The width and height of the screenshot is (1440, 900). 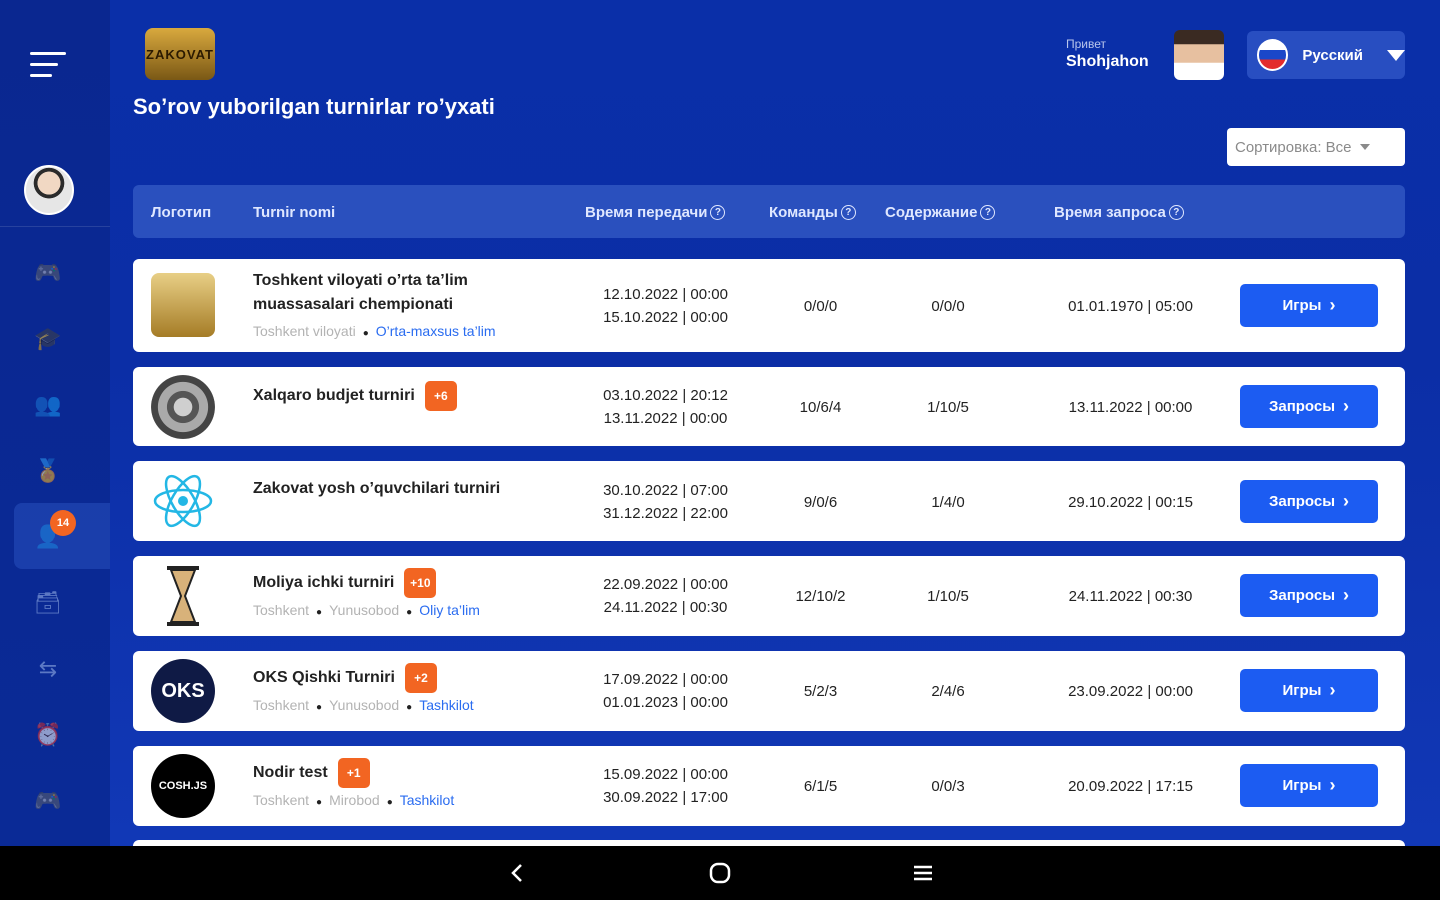 I want to click on content-count: 0/0/3, so click(x=948, y=786).